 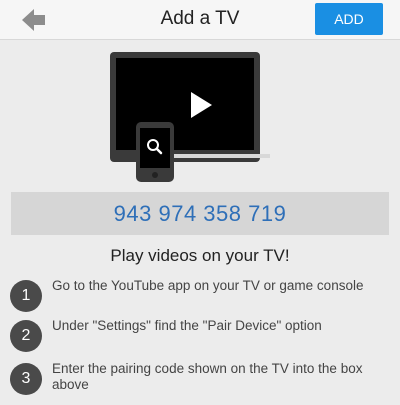 I want to click on top-bar: Add a TV ADD, so click(x=200, y=20).